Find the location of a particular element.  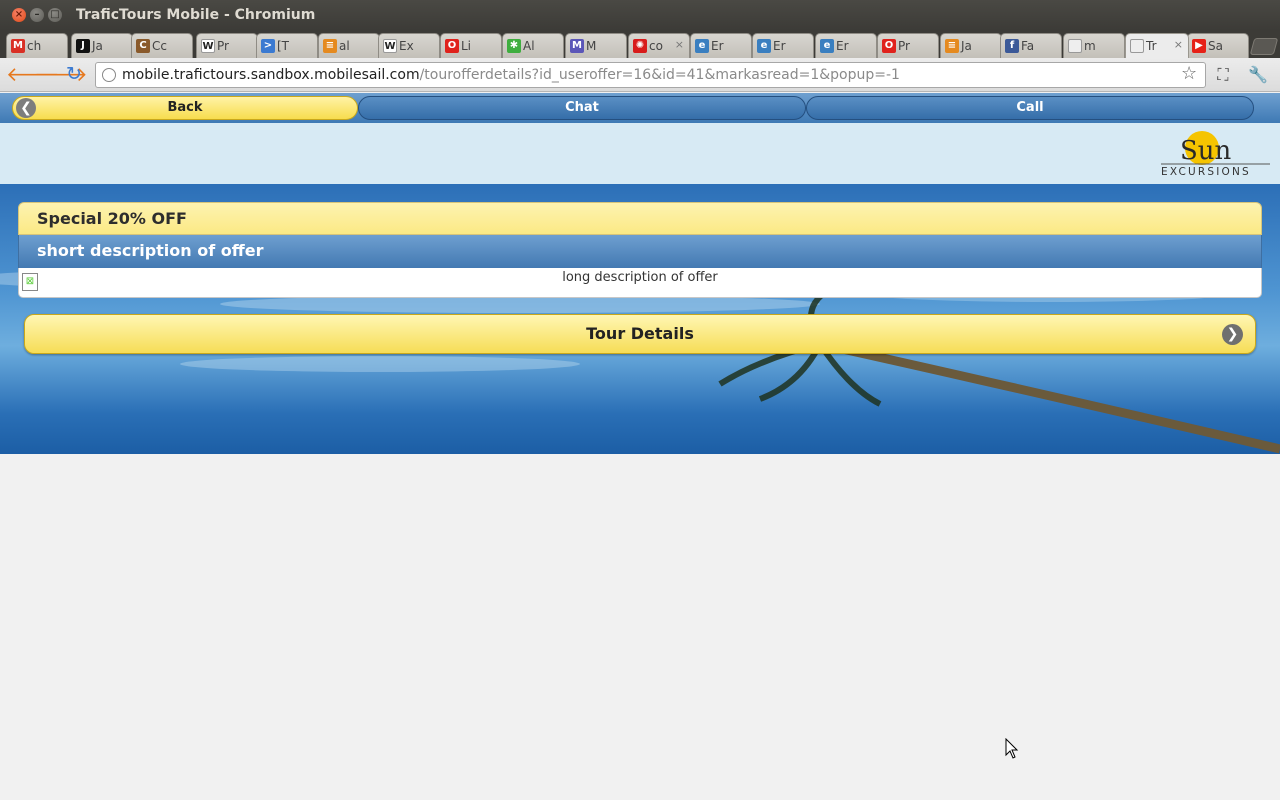

reload-icon: ↻ is located at coordinates (74, 75).